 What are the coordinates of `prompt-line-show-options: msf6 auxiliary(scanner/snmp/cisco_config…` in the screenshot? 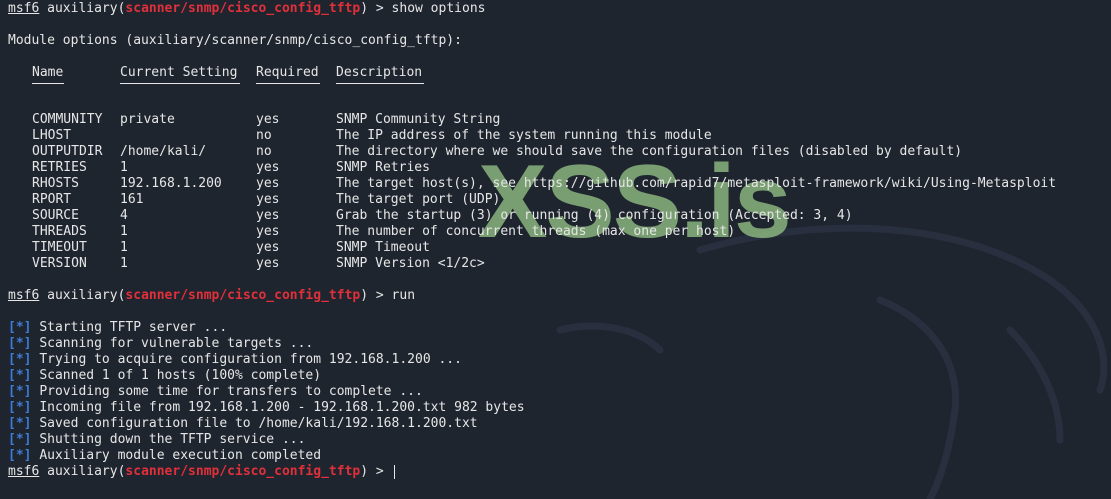 It's located at (559, 9).